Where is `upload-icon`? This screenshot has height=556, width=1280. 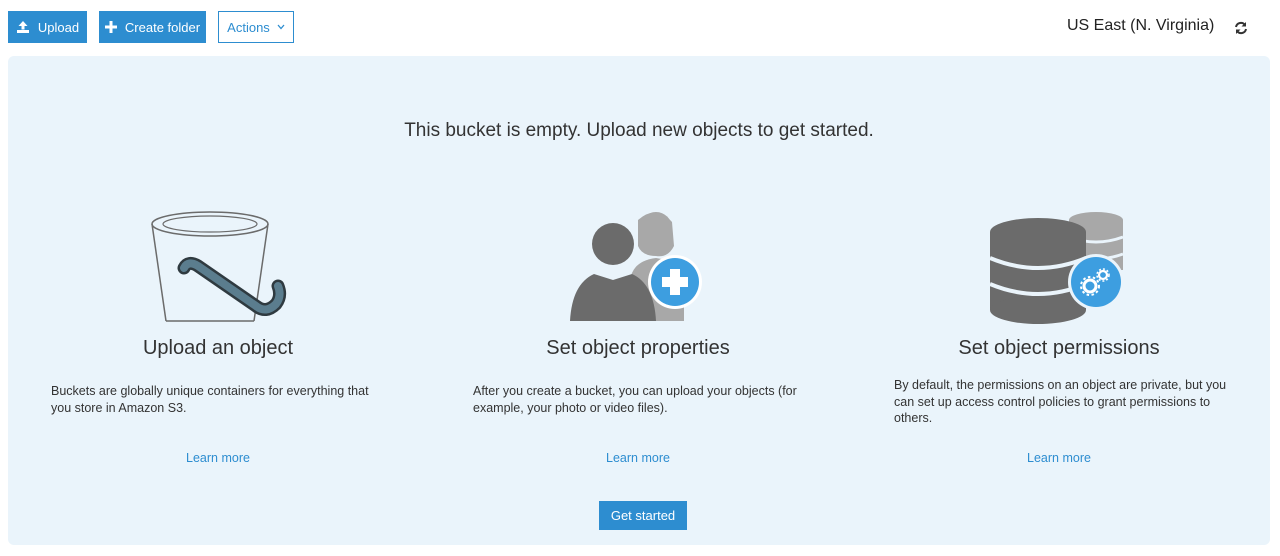 upload-icon is located at coordinates (23, 27).